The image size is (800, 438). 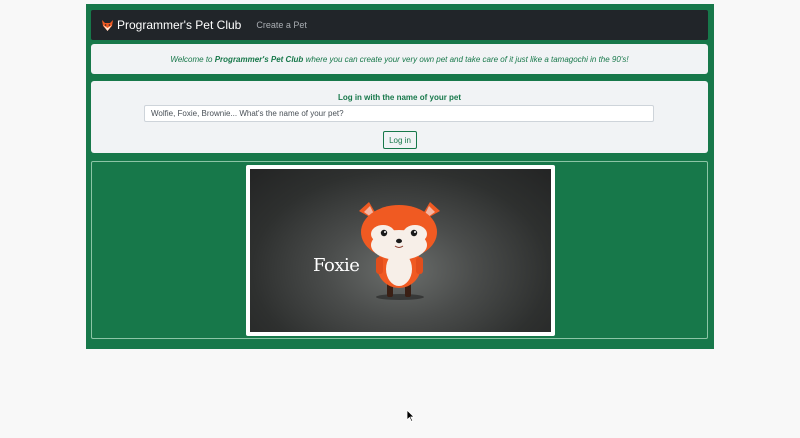 I want to click on mouse-cursor-icon, so click(x=411, y=416).